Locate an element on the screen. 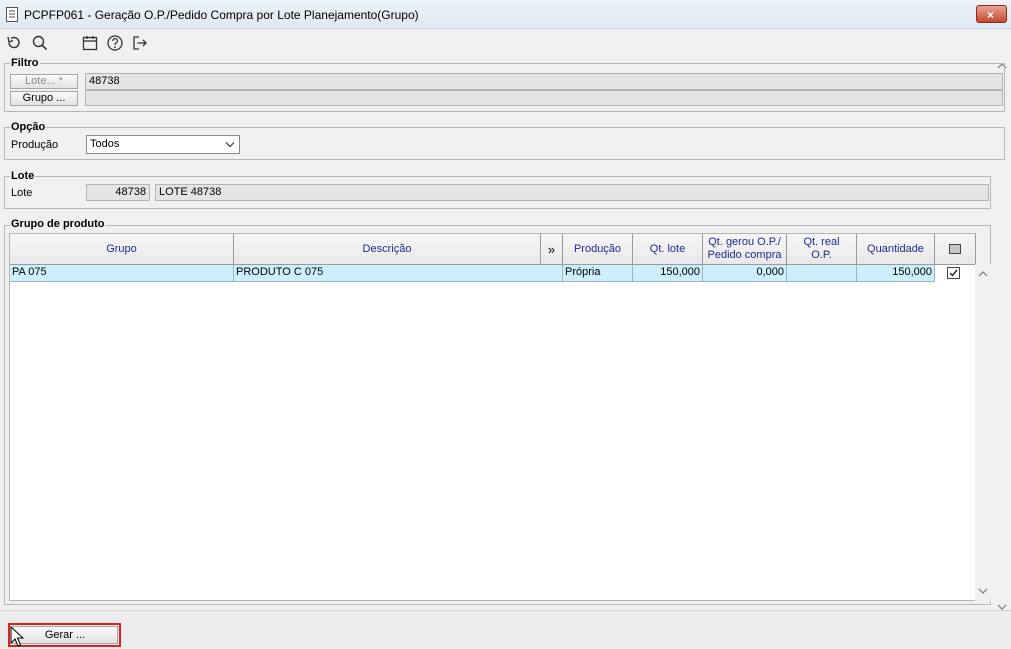 The width and height of the screenshot is (1011, 649). lote-number-field: 48738 is located at coordinates (118, 192).